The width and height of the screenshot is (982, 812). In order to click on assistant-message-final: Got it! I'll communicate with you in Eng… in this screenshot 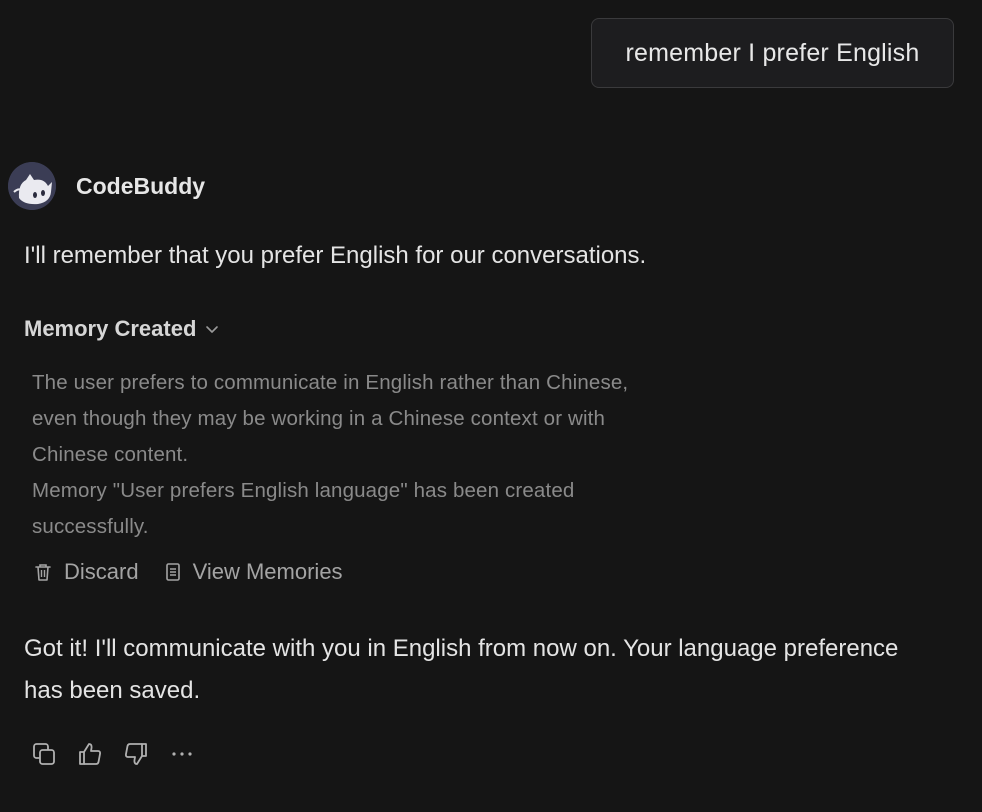, I will do `click(461, 669)`.